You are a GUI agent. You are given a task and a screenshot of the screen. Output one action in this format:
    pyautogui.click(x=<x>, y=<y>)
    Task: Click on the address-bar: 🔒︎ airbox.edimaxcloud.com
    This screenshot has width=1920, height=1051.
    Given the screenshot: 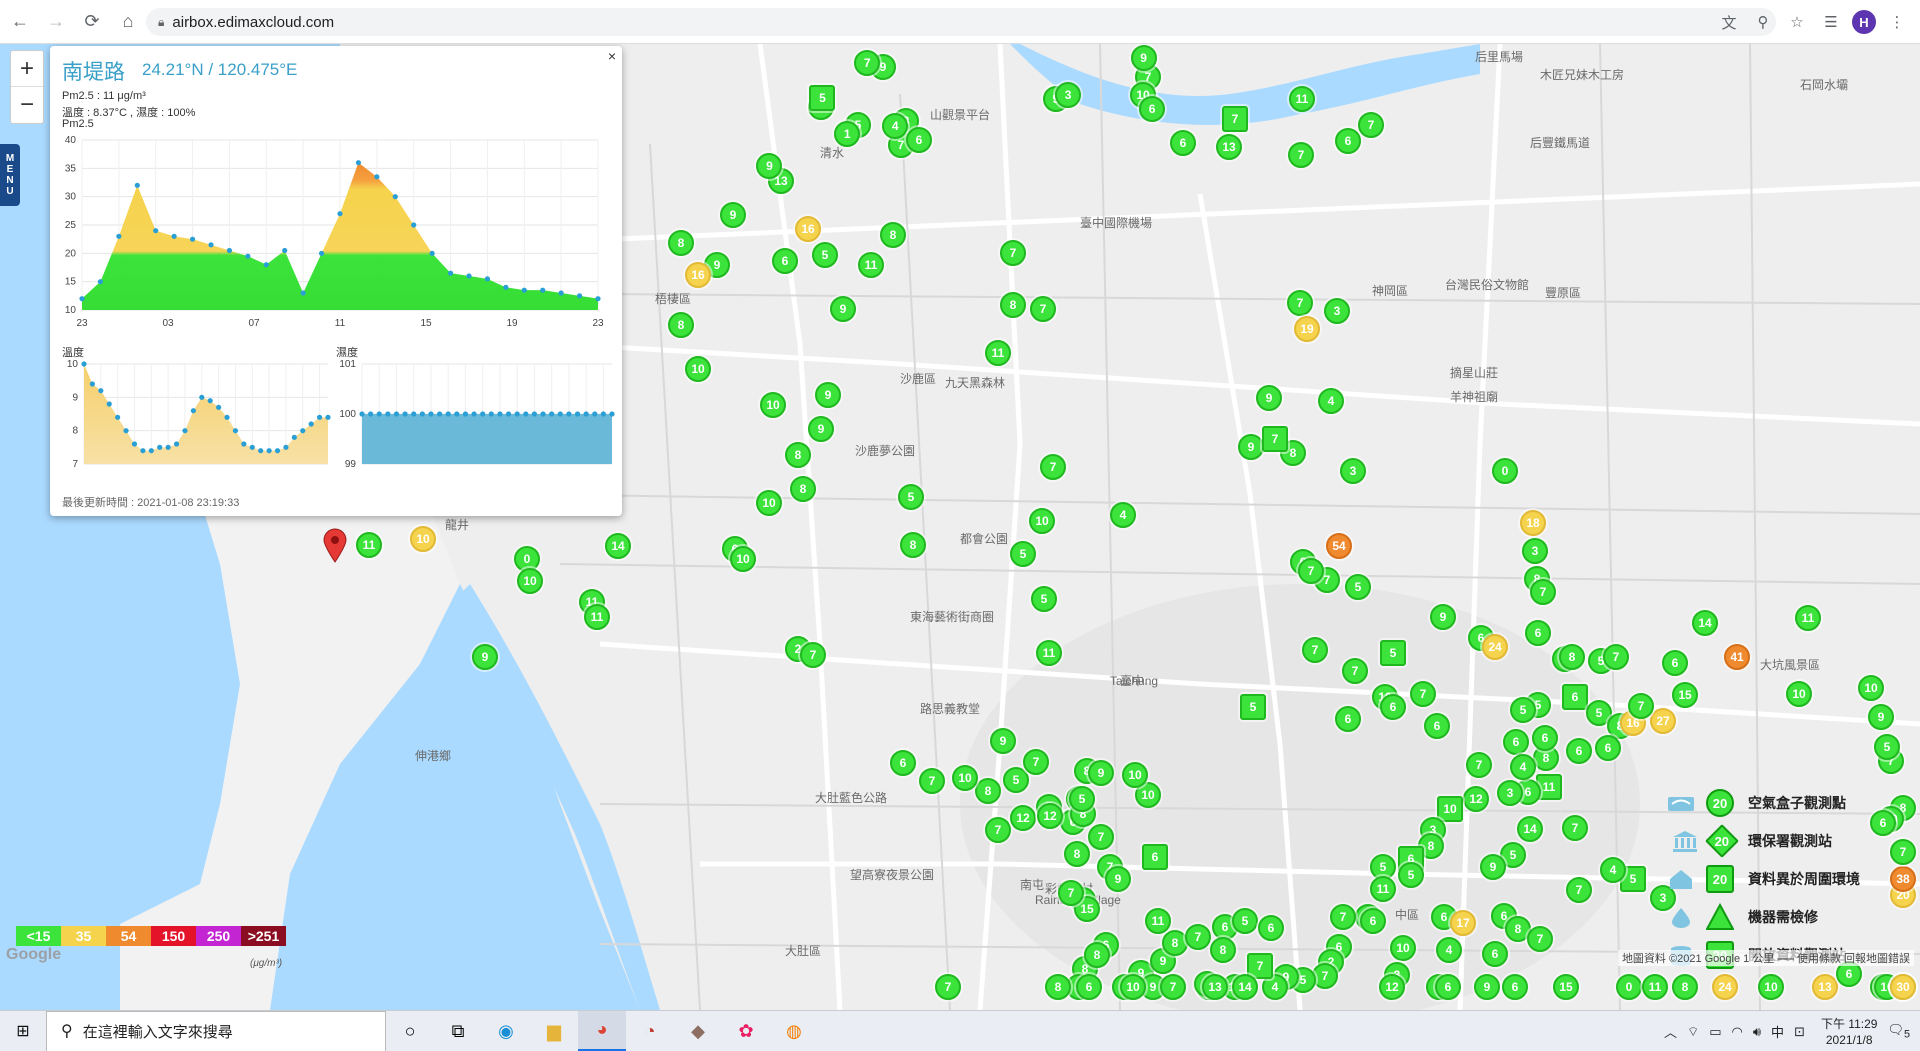 What is the action you would take?
    pyautogui.click(x=961, y=22)
    